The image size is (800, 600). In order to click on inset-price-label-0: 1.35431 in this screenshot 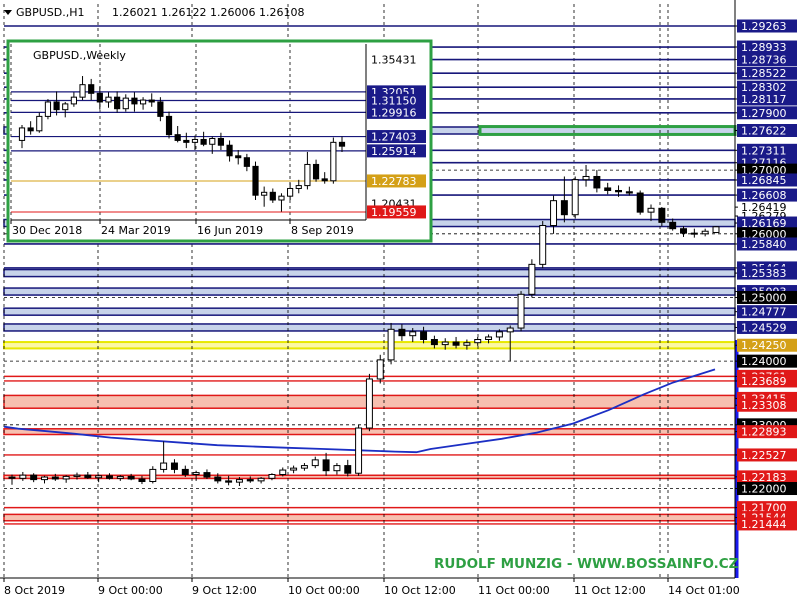, I will do `click(394, 59)`.